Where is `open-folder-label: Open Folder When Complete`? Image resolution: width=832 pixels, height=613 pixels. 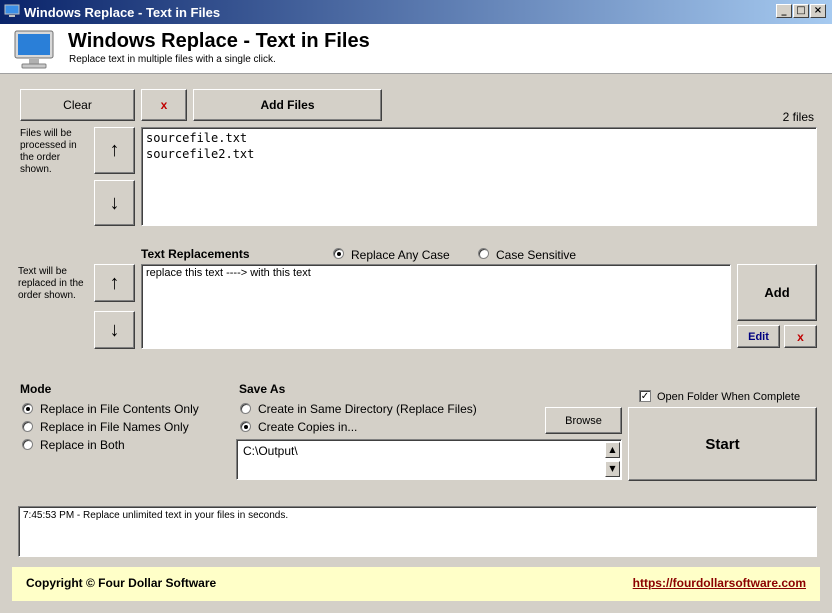 open-folder-label: Open Folder When Complete is located at coordinates (729, 397).